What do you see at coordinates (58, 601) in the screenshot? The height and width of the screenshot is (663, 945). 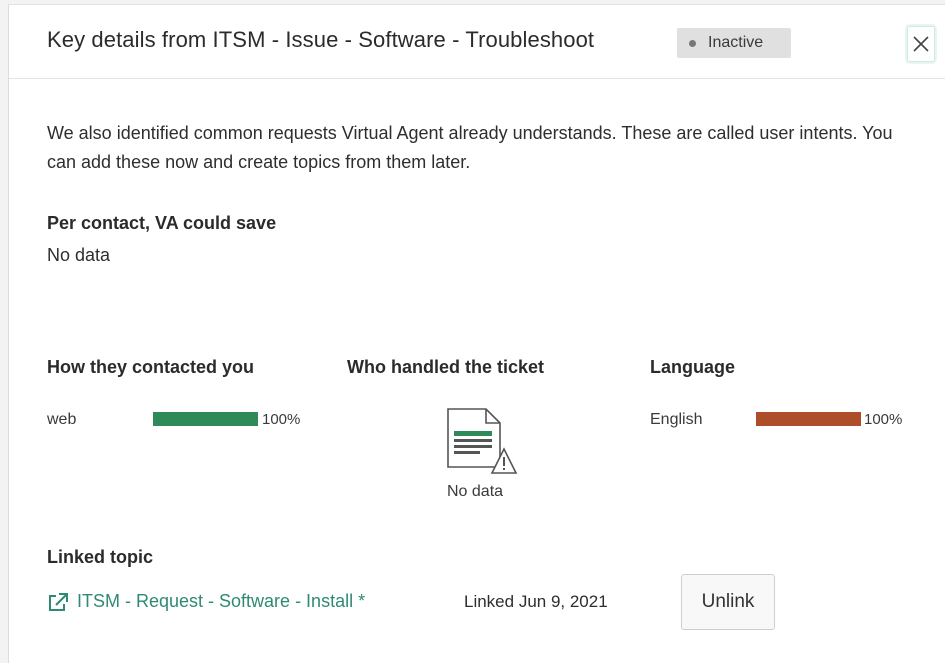 I see `external-link-icon` at bounding box center [58, 601].